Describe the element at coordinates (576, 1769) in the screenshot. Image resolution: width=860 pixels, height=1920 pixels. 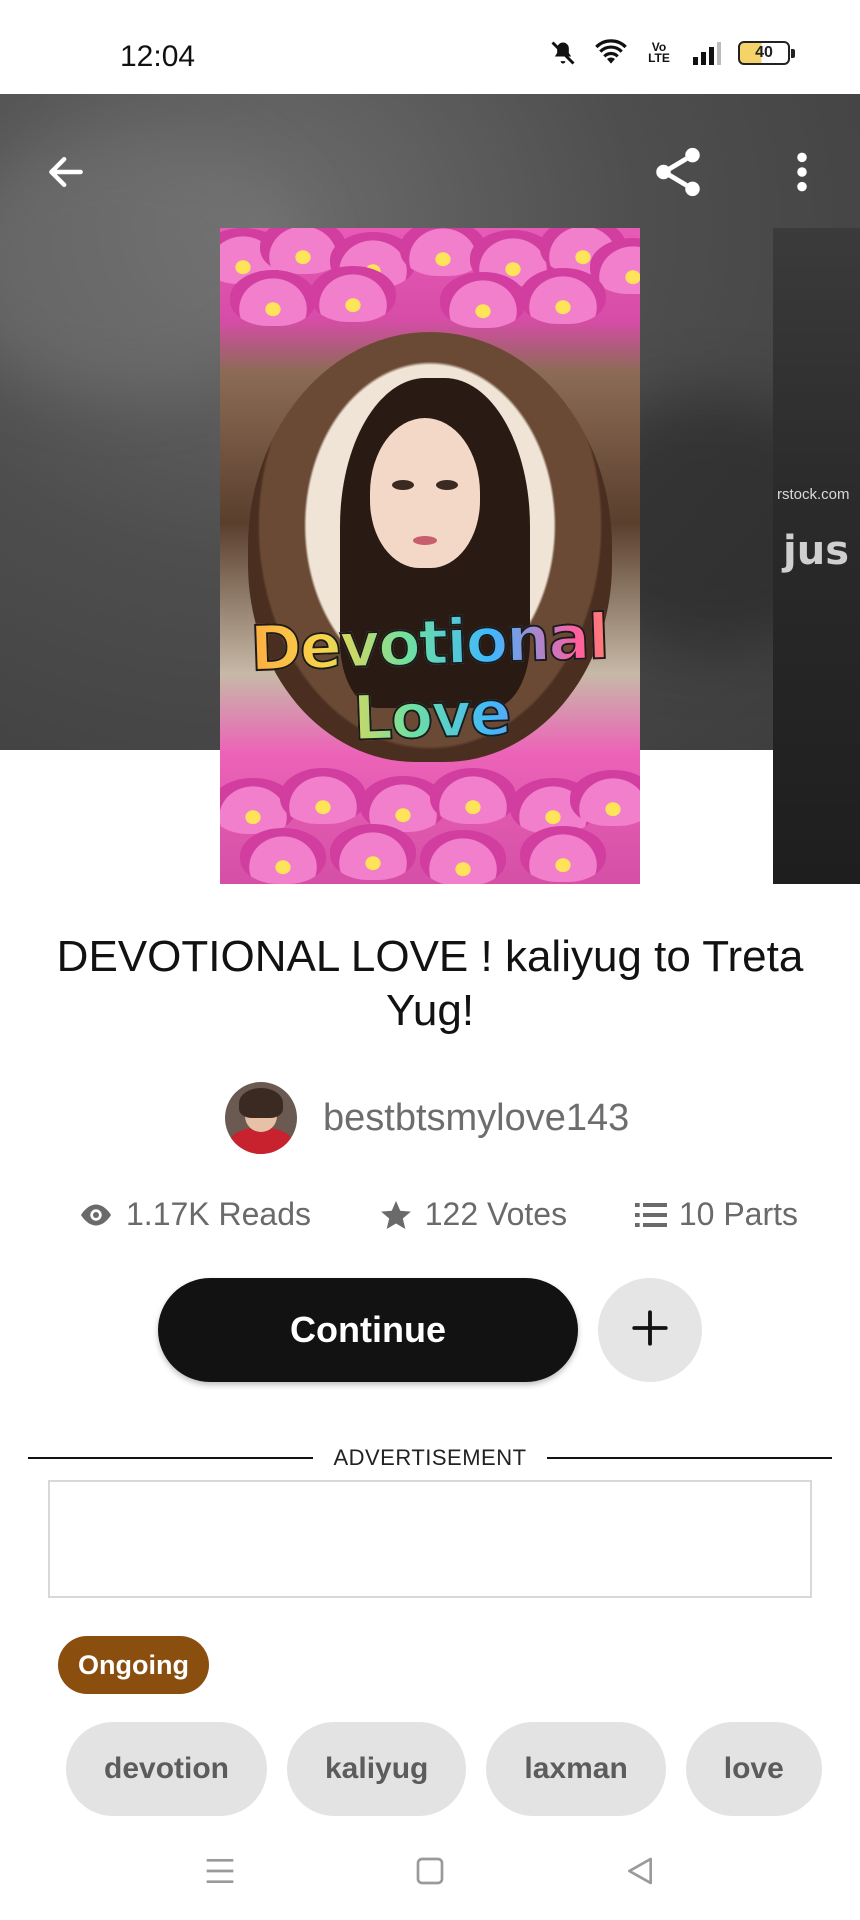
I see `tag-chip: laxman` at that location.